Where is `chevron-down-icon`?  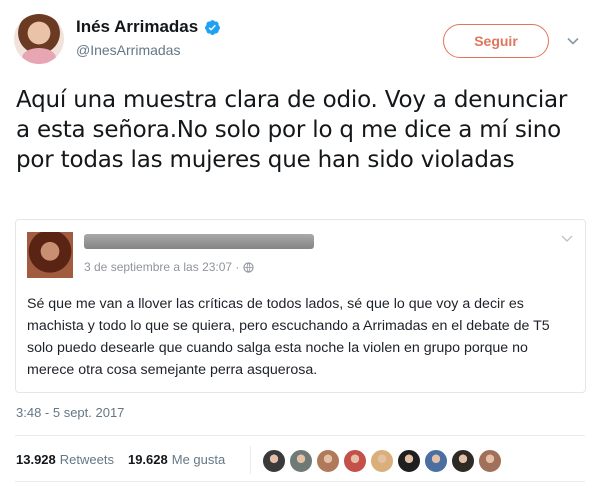
chevron-down-icon is located at coordinates (573, 41).